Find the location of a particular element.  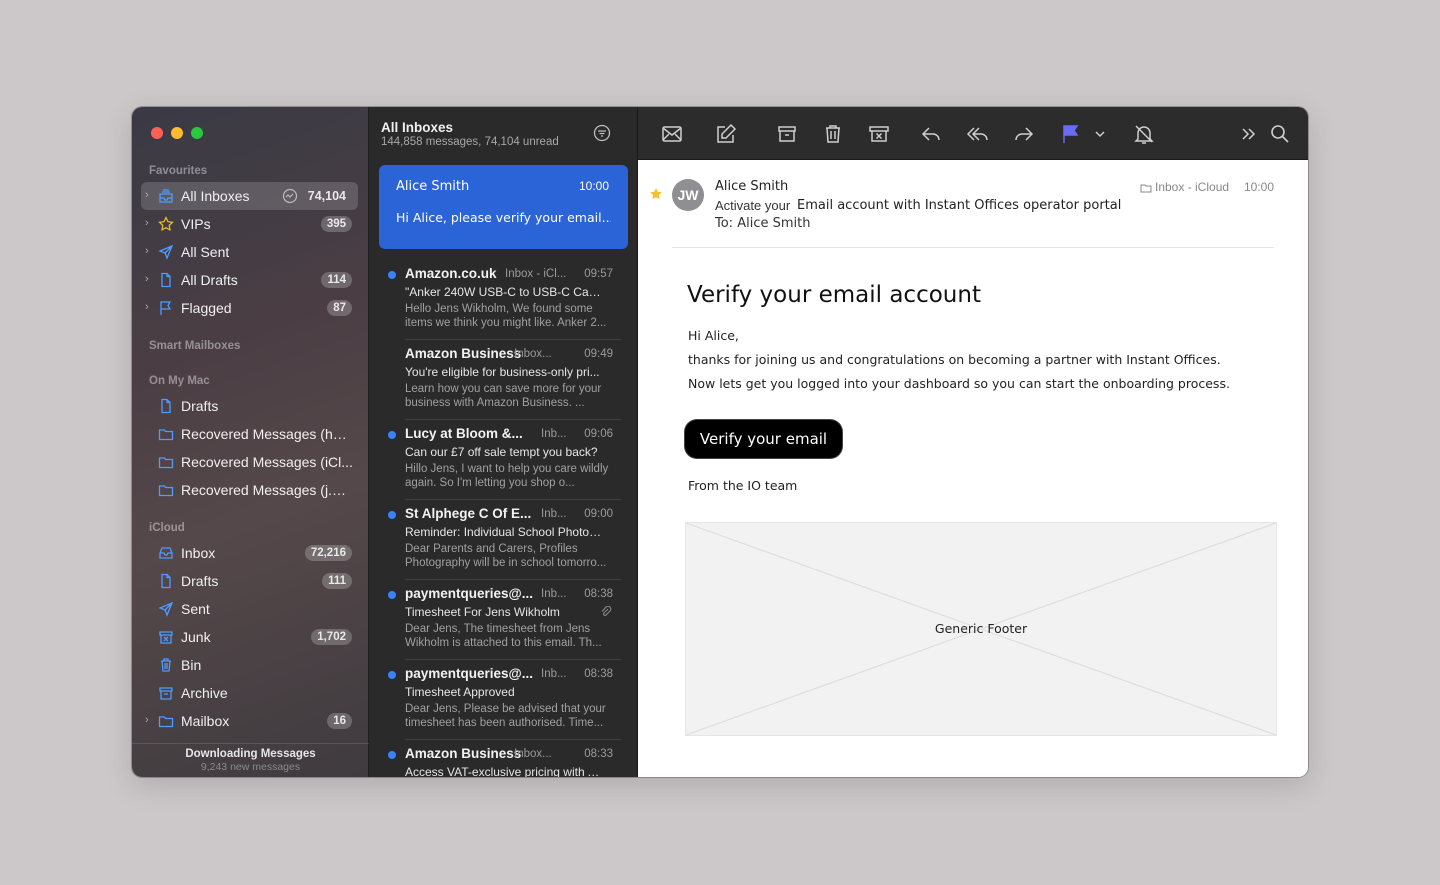

forward-icon is located at coordinates (1024, 134).